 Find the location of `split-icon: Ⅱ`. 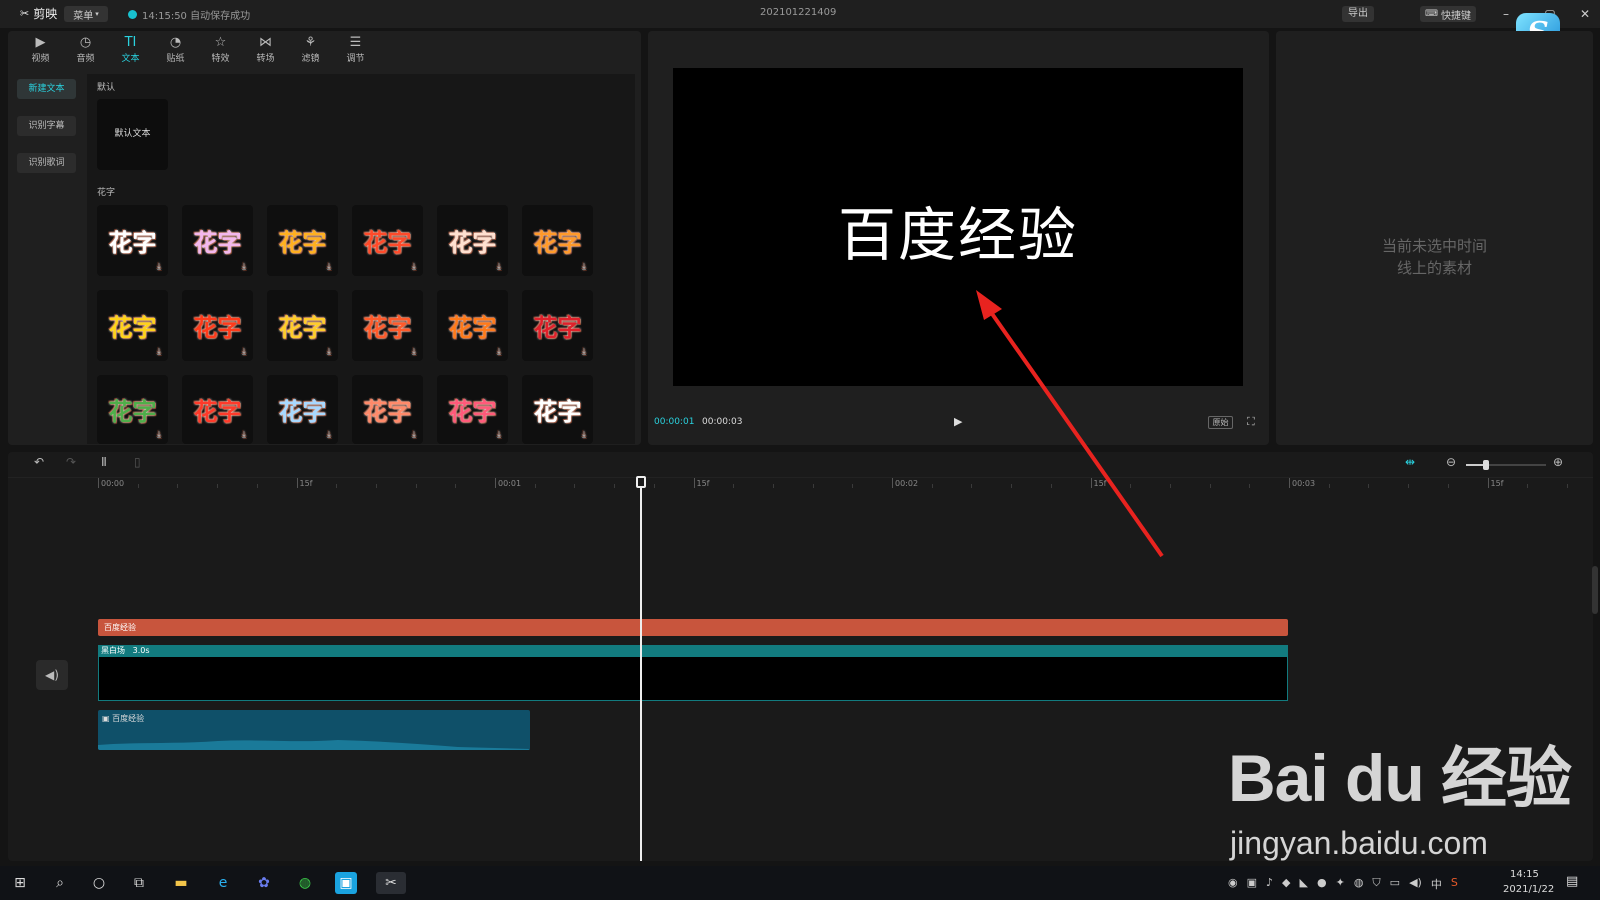

split-icon: Ⅱ is located at coordinates (104, 462).